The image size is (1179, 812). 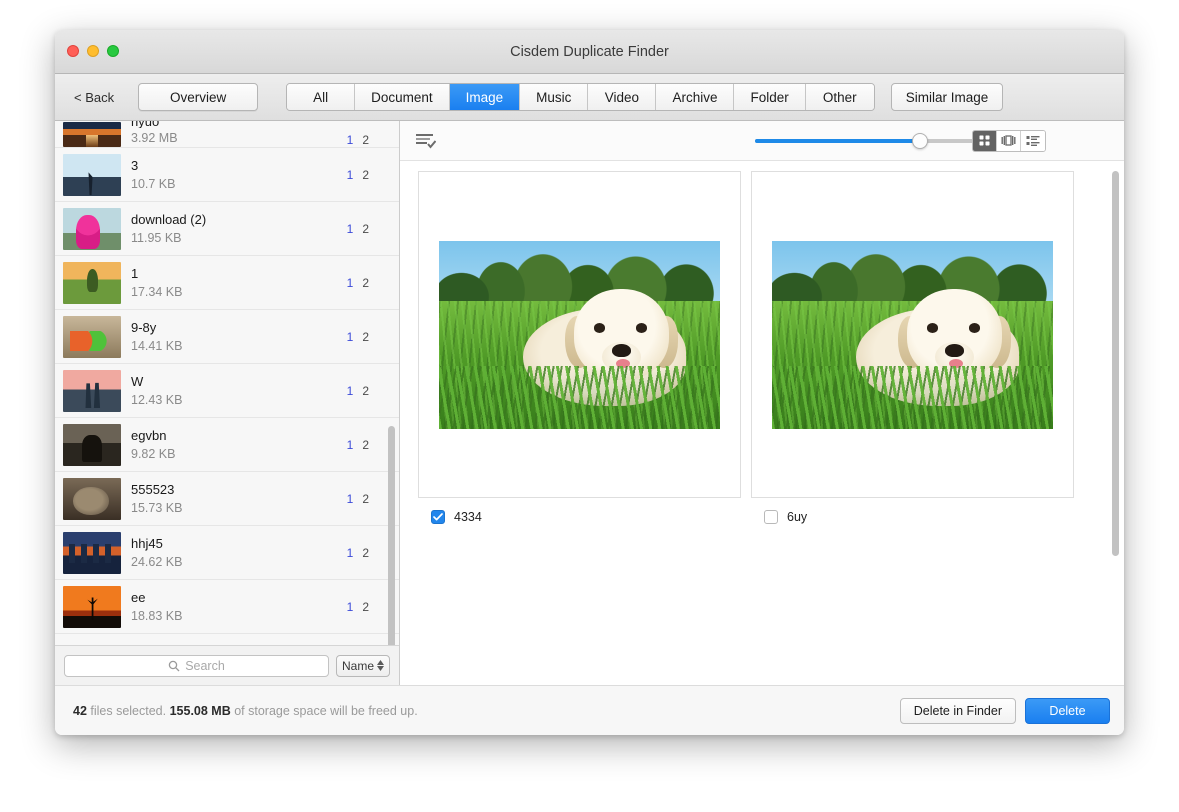 What do you see at coordinates (227, 229) in the screenshot?
I see `list-item: download (2) 11.95 KB 1 2` at bounding box center [227, 229].